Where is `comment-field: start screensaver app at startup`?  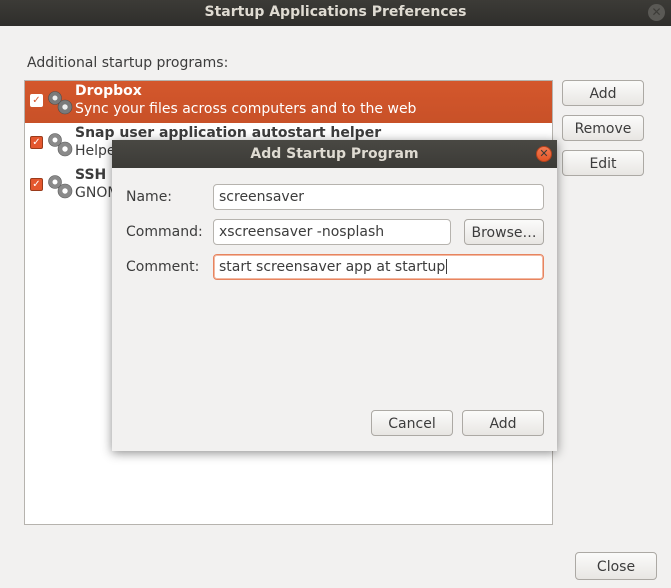 comment-field: start screensaver app at startup is located at coordinates (378, 267).